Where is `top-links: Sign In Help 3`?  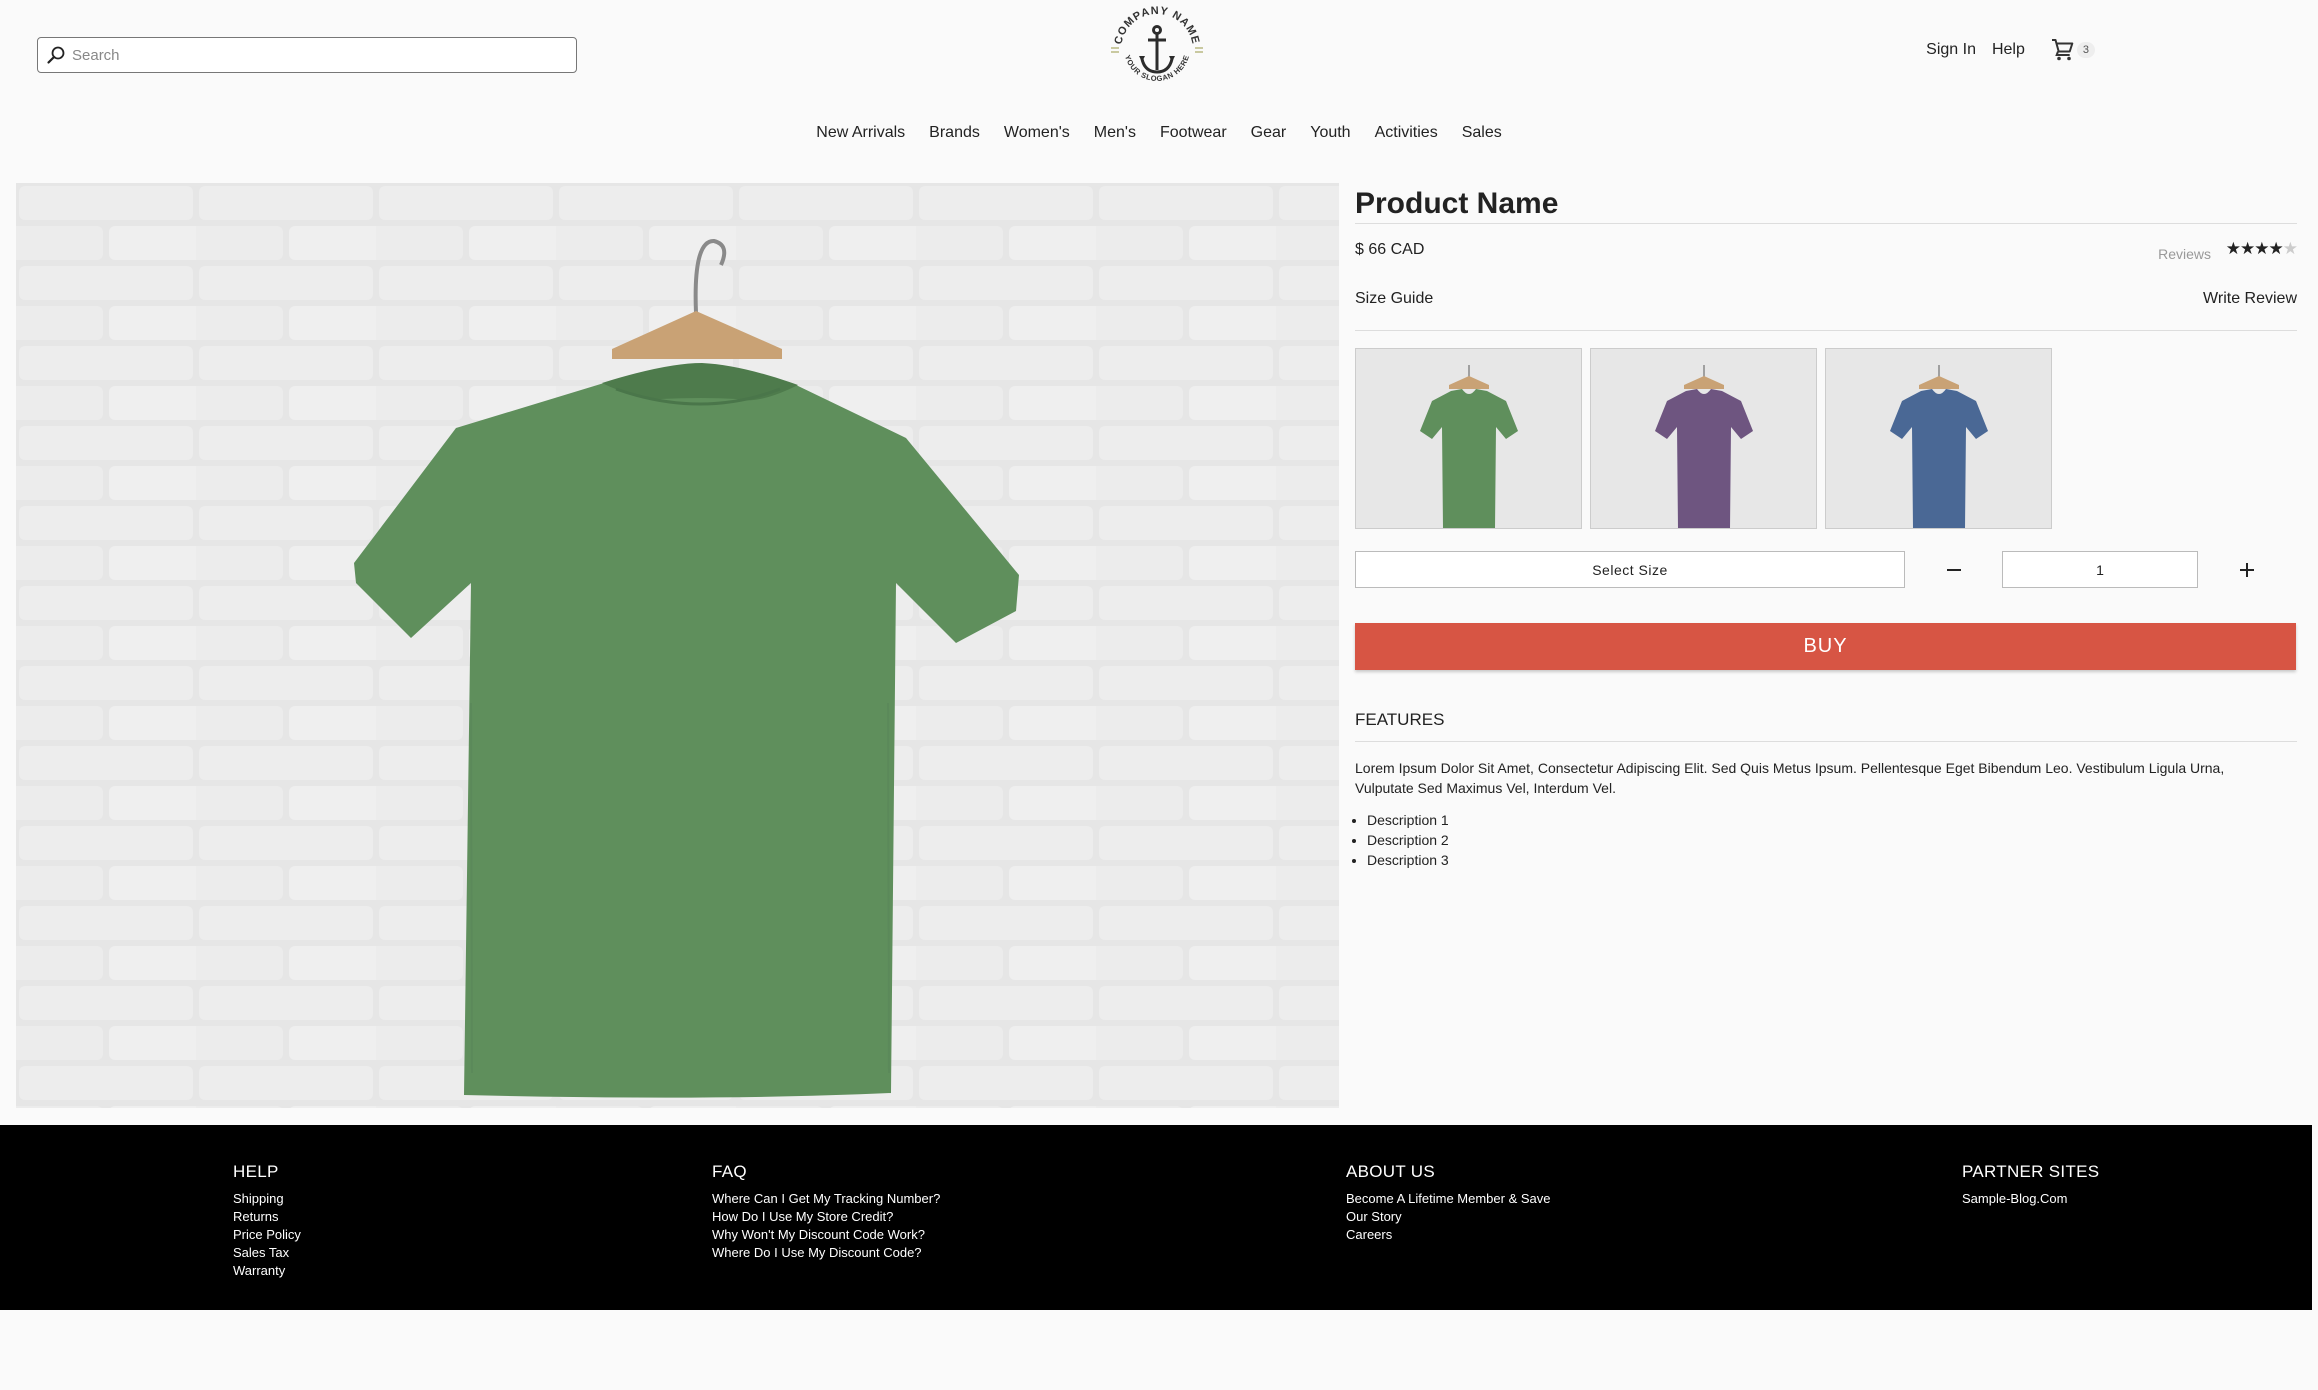 top-links: Sign In Help 3 is located at coordinates (2010, 50).